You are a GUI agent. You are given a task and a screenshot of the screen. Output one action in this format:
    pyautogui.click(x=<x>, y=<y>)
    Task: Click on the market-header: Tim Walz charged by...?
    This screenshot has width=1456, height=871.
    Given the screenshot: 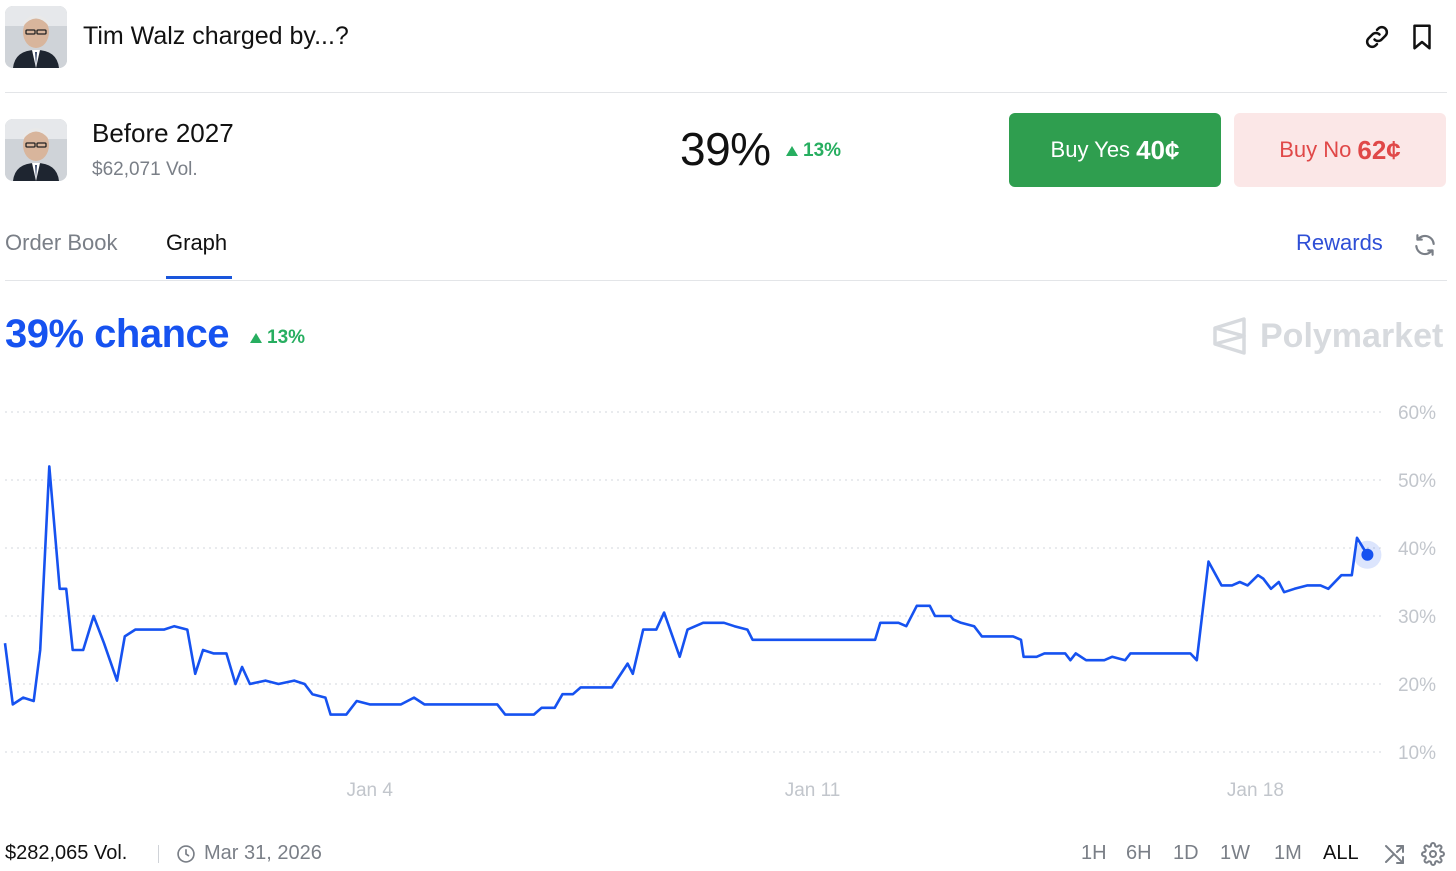 What is the action you would take?
    pyautogui.click(x=728, y=47)
    